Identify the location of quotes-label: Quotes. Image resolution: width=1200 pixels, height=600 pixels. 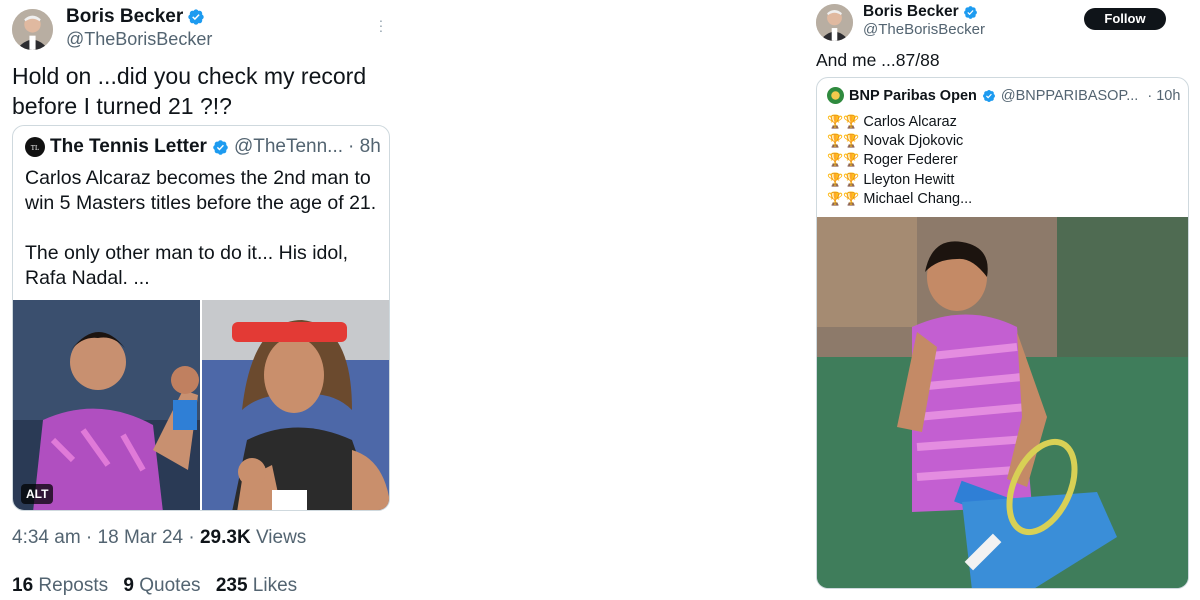
(167, 585).